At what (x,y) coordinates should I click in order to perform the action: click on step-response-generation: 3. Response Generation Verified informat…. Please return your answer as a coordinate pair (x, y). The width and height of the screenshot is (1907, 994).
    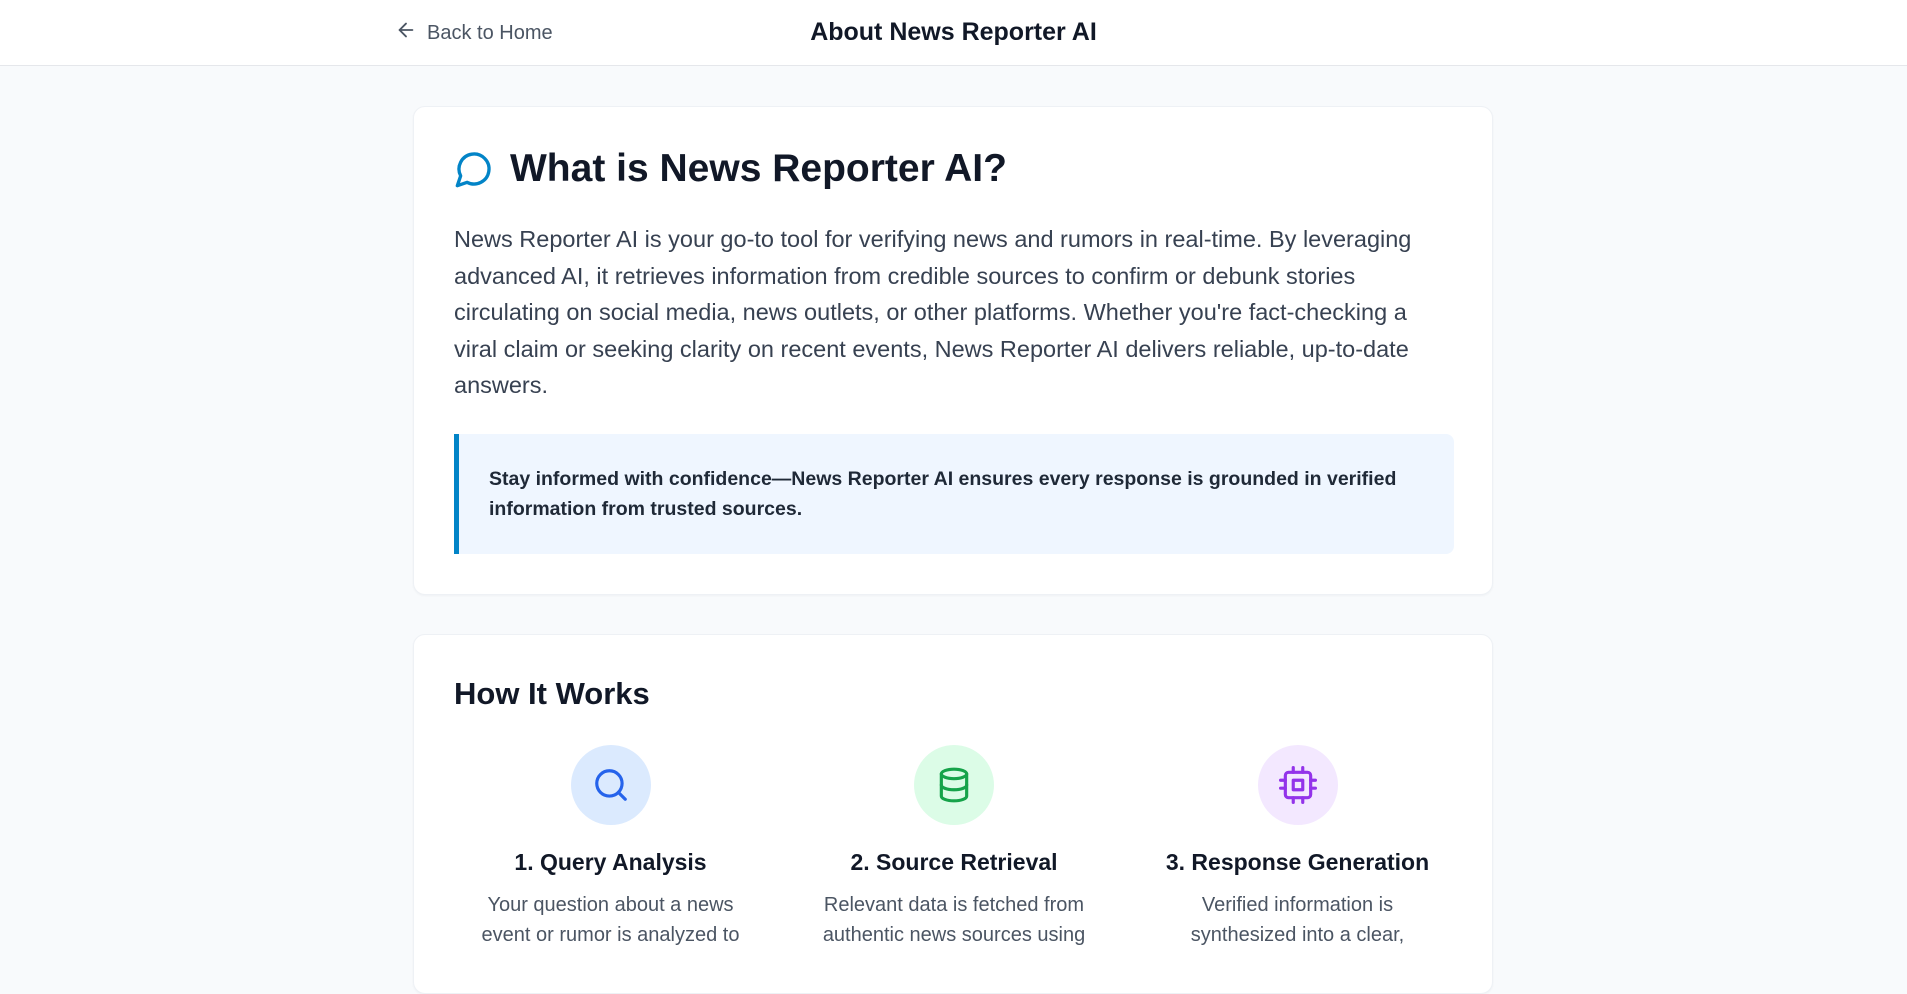
    Looking at the image, I should click on (1297, 847).